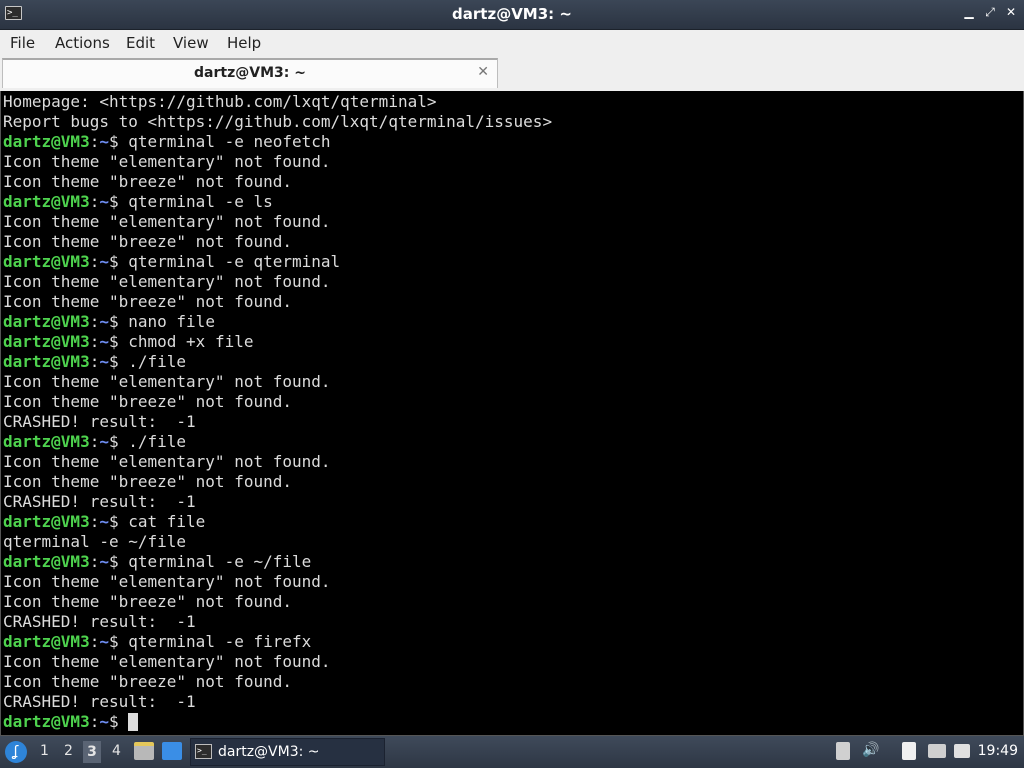  What do you see at coordinates (483, 72) in the screenshot?
I see `tab-close-icon: ✕` at bounding box center [483, 72].